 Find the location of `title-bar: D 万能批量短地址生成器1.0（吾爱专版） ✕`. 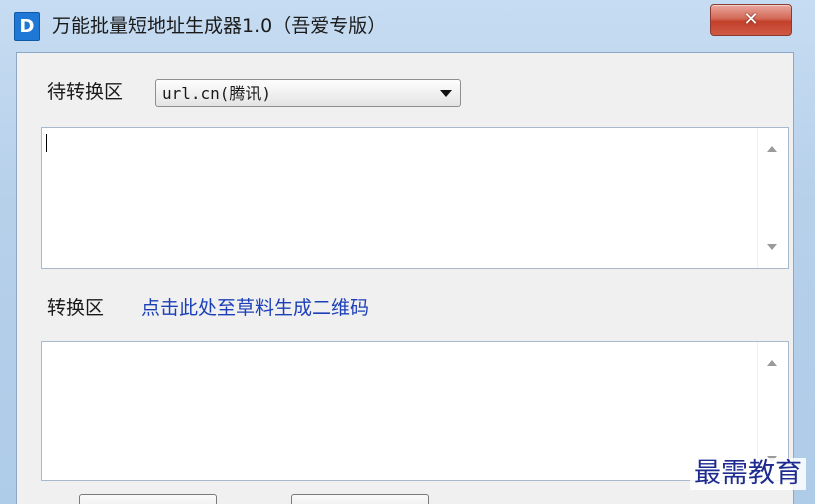

title-bar: D 万能批量短地址生成器1.0（吾爱专版） ✕ is located at coordinates (407, 26).